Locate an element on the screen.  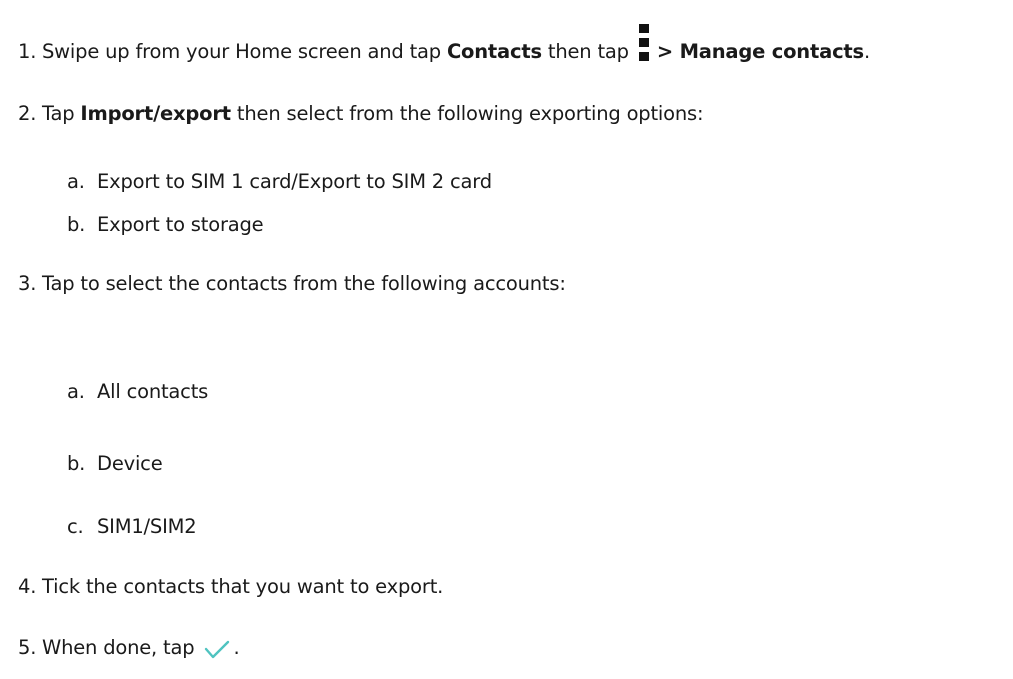
step-5: 5. When done, tap . is located at coordinates (129, 651).